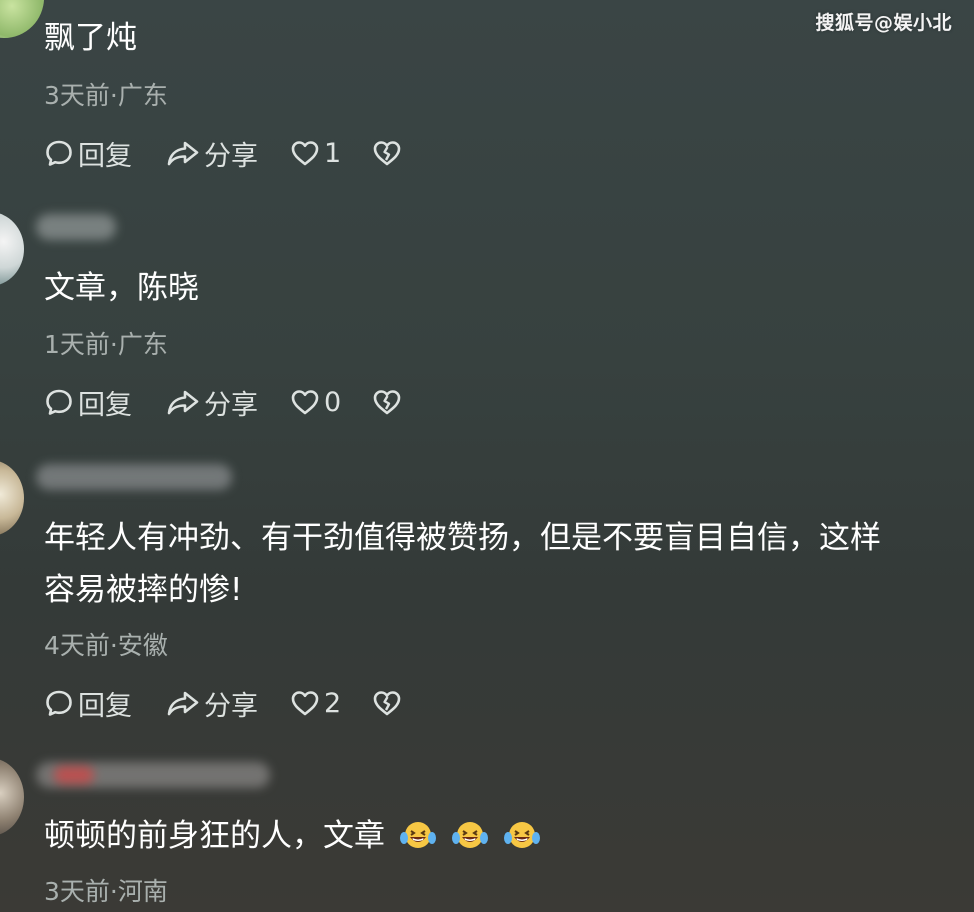  Describe the element at coordinates (462, 538) in the screenshot. I see `comment-text-line: 年轻人有冲劲、有干劲值得被赞扬，但是不要盲目自信，这样` at that location.